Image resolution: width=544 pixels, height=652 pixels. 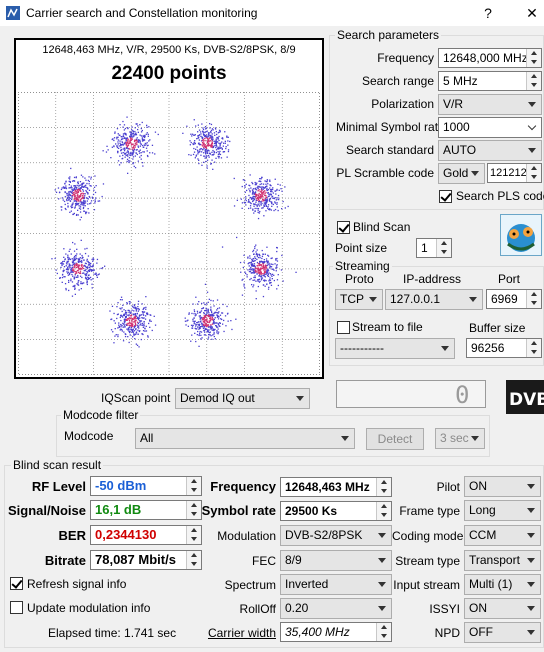 What do you see at coordinates (77, 584) in the screenshot?
I see `refresh-signal-label: Refresh signal info` at bounding box center [77, 584].